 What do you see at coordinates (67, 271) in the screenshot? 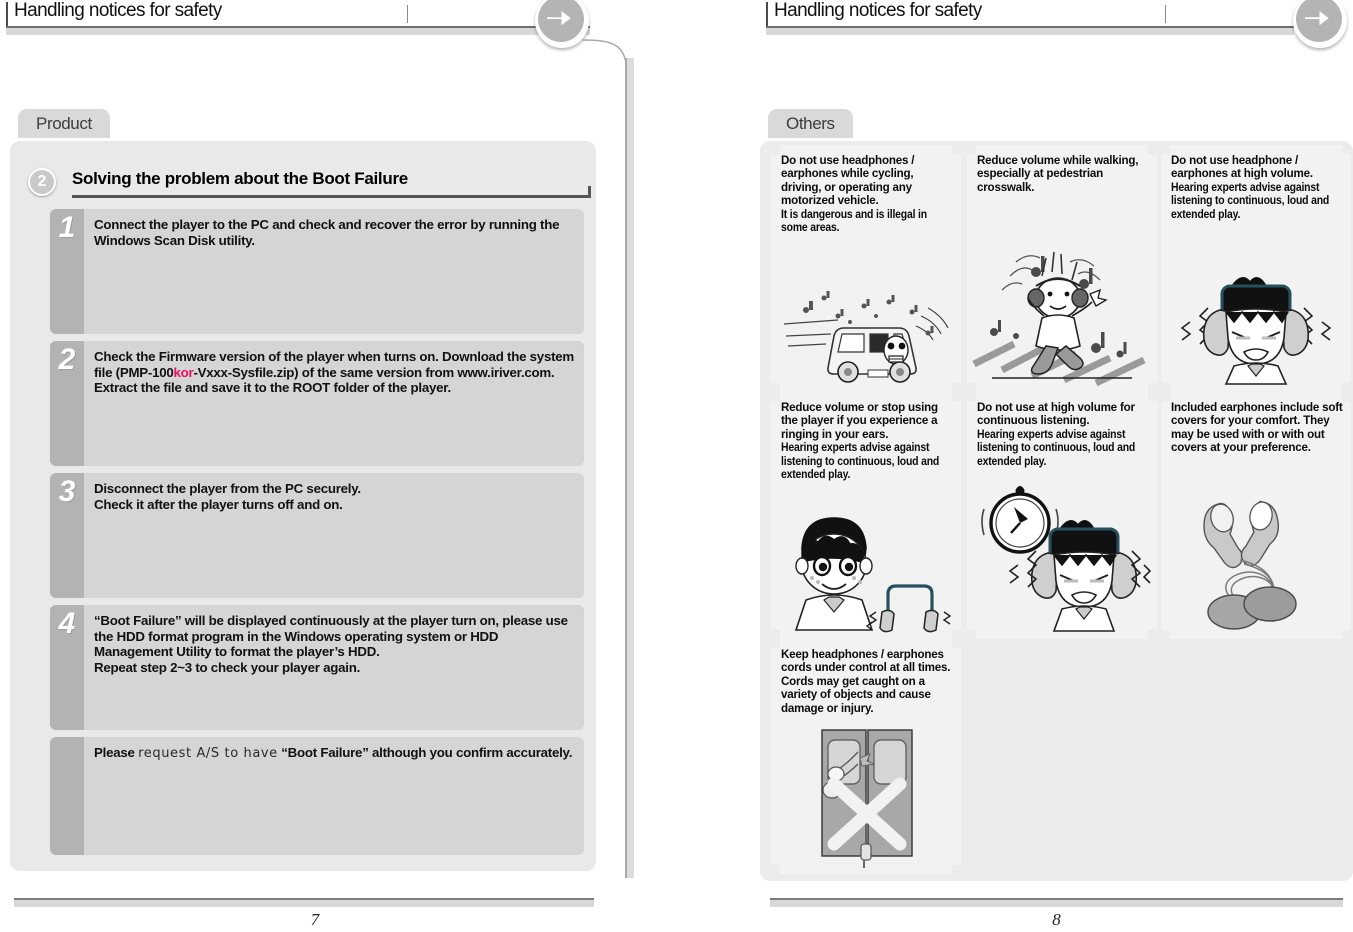
I see `step-number-bar: 1` at bounding box center [67, 271].